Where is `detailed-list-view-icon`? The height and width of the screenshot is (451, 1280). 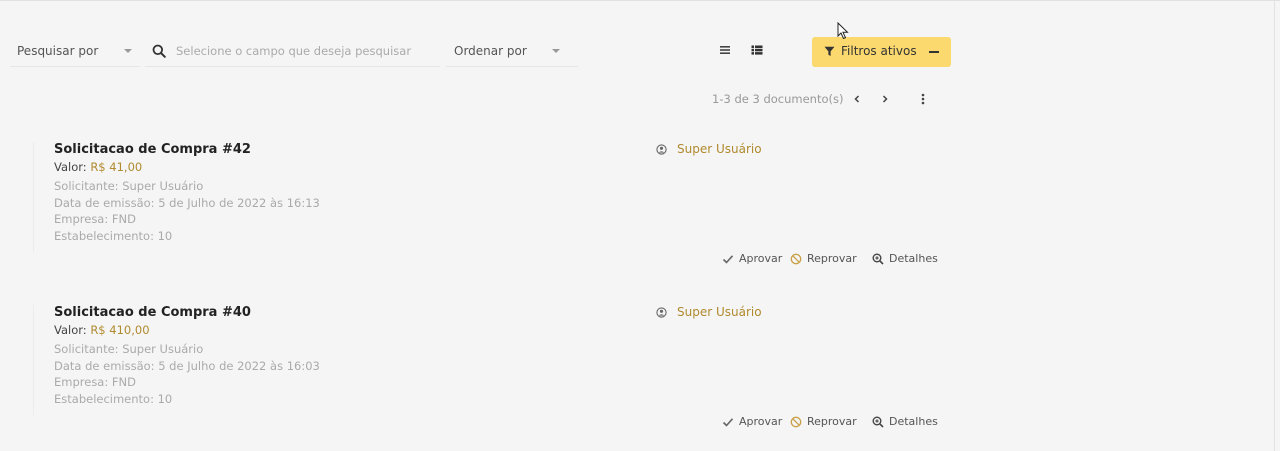 detailed-list-view-icon is located at coordinates (757, 50).